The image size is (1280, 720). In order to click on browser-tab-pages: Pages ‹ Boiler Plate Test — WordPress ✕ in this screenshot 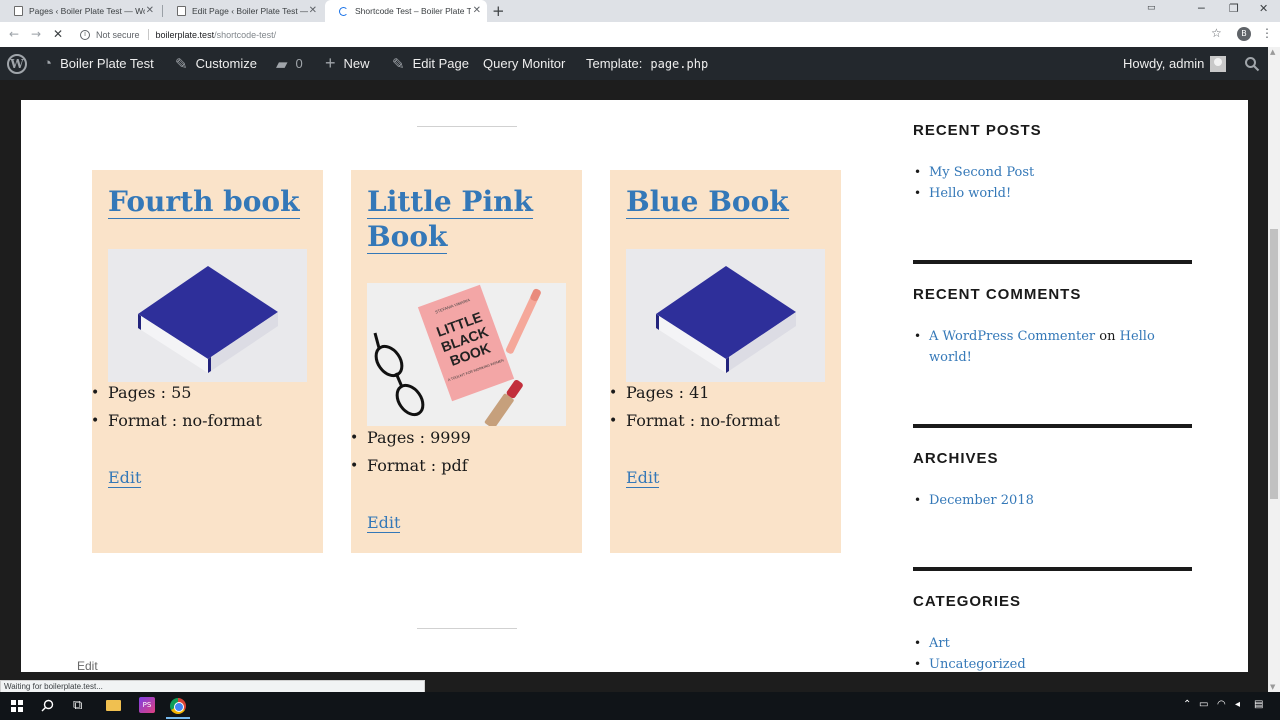, I will do `click(80, 11)`.